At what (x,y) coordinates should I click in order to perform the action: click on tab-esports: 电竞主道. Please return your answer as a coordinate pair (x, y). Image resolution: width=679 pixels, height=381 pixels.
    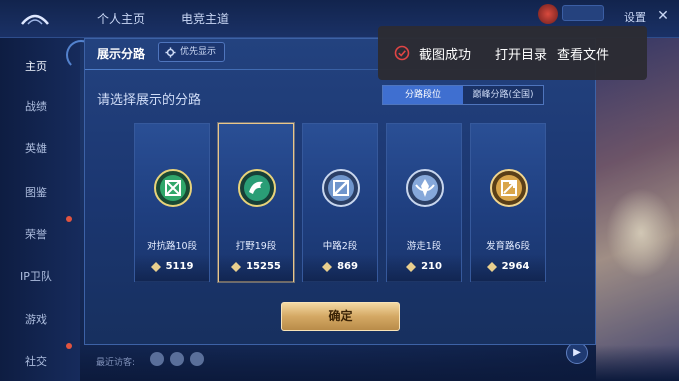
    Looking at the image, I should click on (205, 18).